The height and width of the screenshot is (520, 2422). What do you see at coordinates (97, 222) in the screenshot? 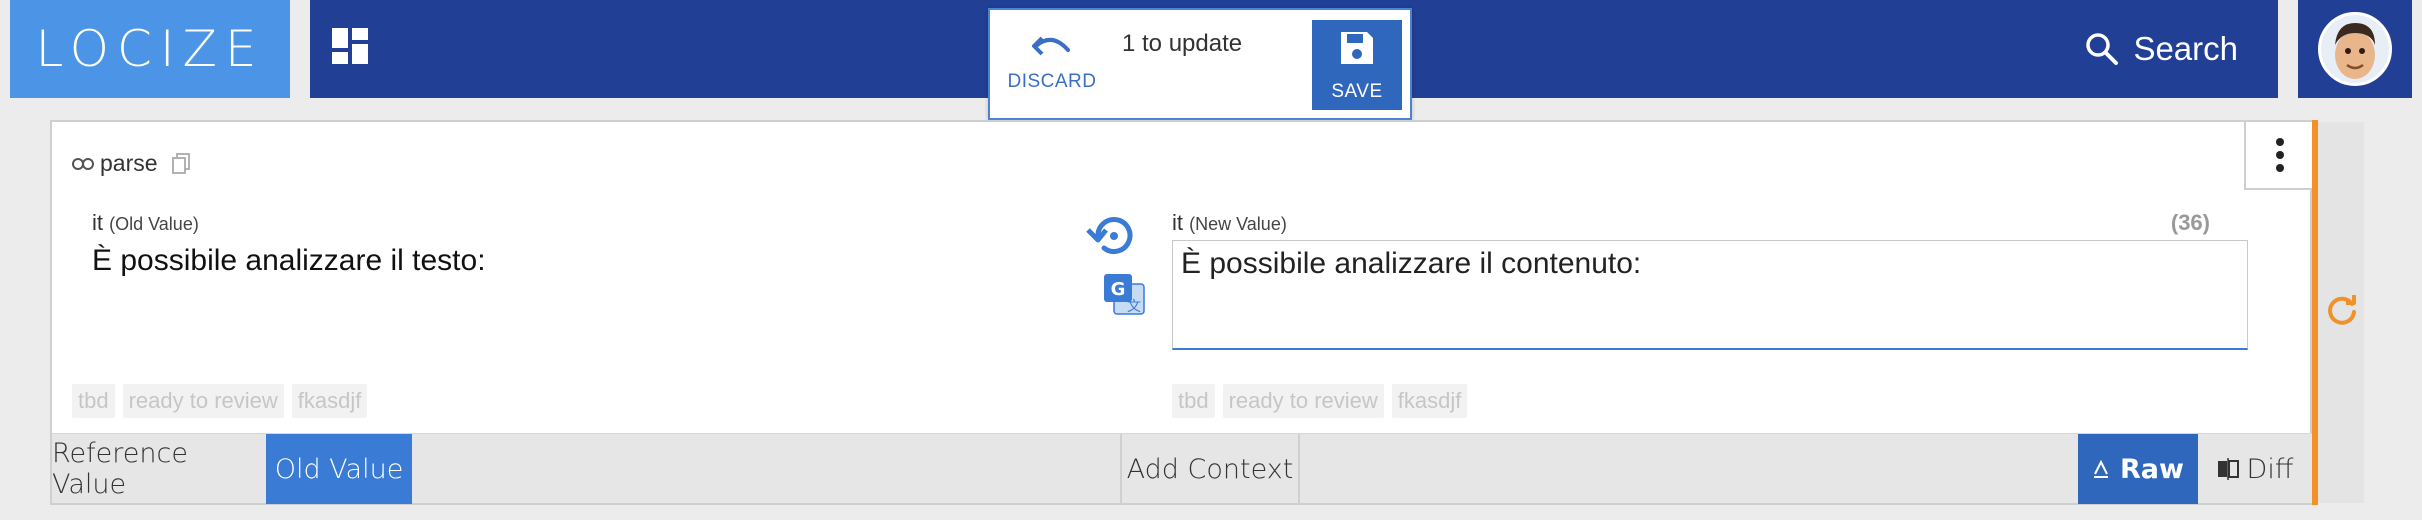
I see `old-lang: it` at bounding box center [97, 222].